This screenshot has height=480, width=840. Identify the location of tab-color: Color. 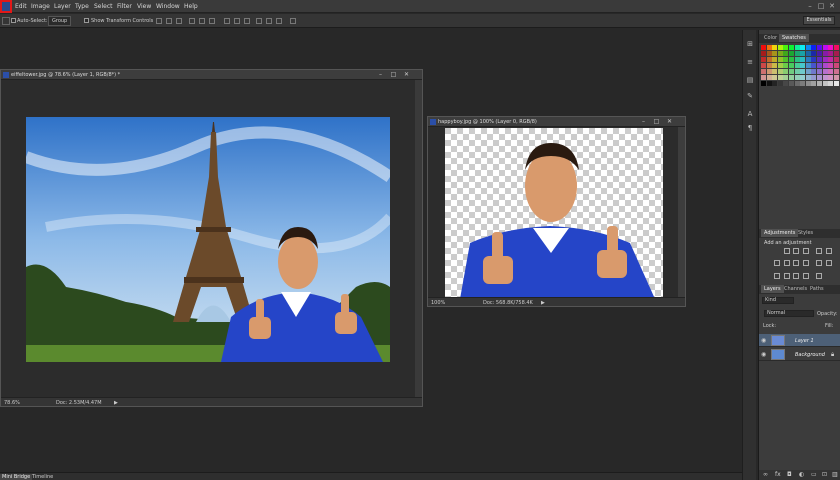
(770, 38).